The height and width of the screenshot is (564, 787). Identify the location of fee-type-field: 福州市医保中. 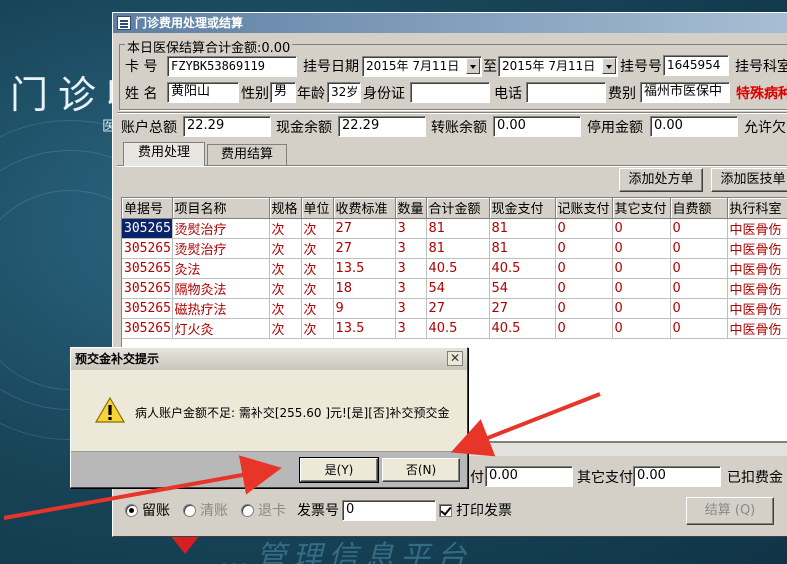
(685, 92).